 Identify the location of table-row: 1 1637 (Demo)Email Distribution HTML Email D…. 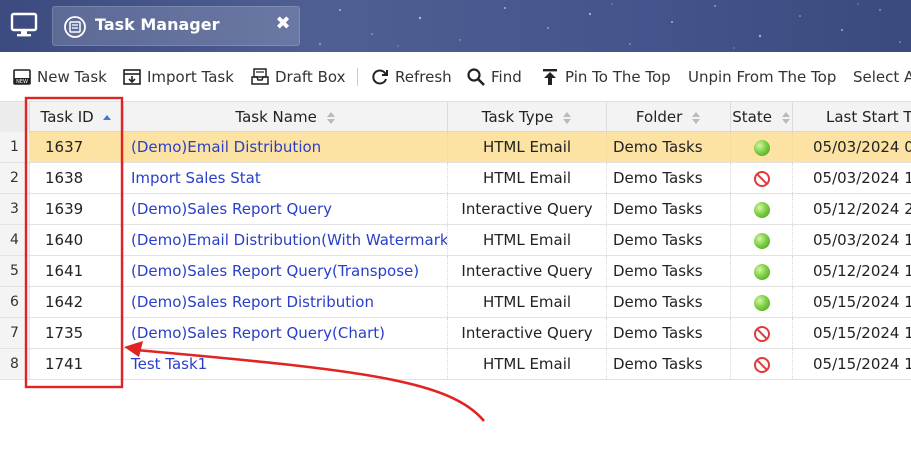
(455, 147).